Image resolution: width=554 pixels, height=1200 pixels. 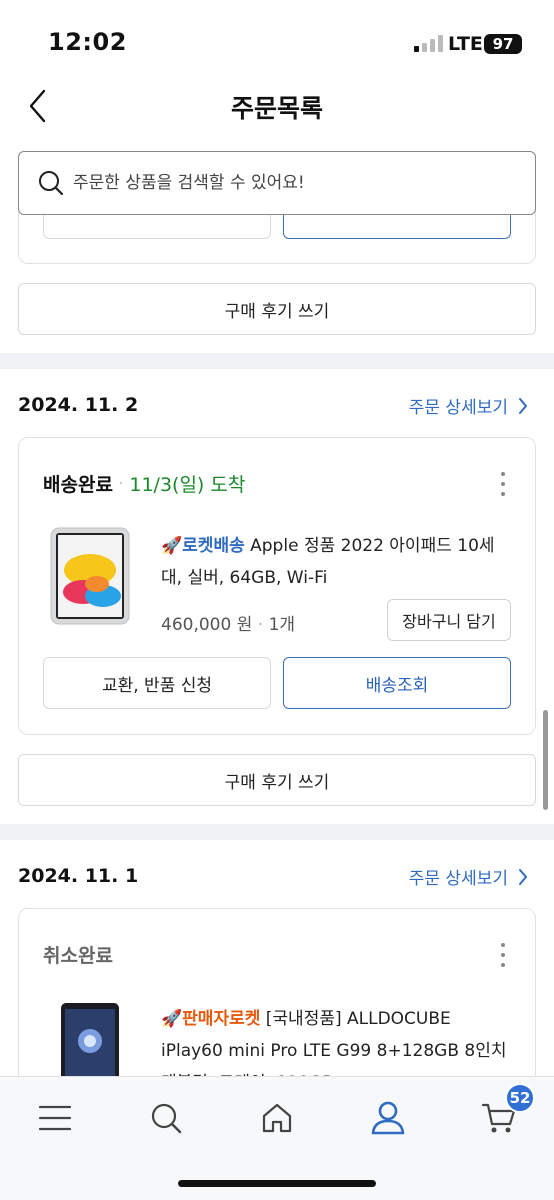 I want to click on previous-review-button: 구매 후기 쓰기, so click(x=277, y=309).